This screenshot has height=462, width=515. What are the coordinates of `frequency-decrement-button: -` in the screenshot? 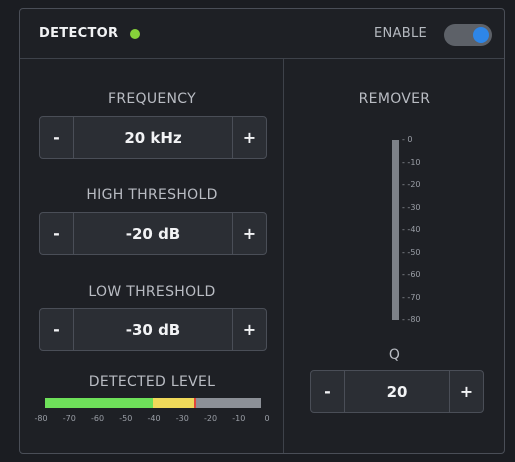 It's located at (57, 137).